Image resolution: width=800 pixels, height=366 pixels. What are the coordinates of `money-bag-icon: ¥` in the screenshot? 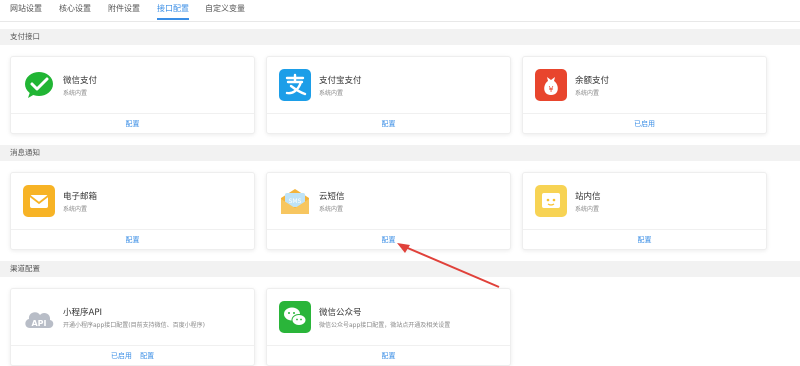 It's located at (551, 85).